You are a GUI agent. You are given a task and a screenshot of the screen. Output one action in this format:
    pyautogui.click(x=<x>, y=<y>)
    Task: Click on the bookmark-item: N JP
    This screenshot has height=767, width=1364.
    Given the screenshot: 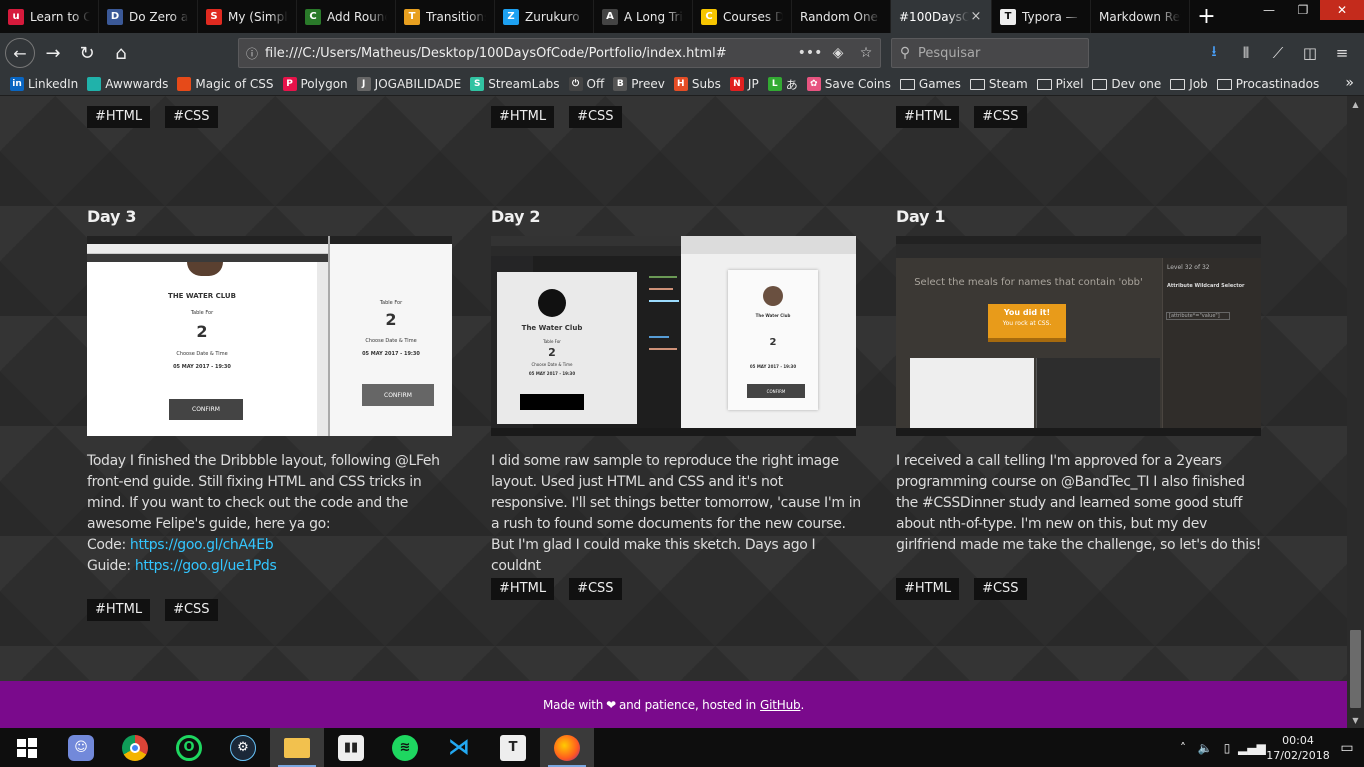 What is the action you would take?
    pyautogui.click(x=744, y=84)
    